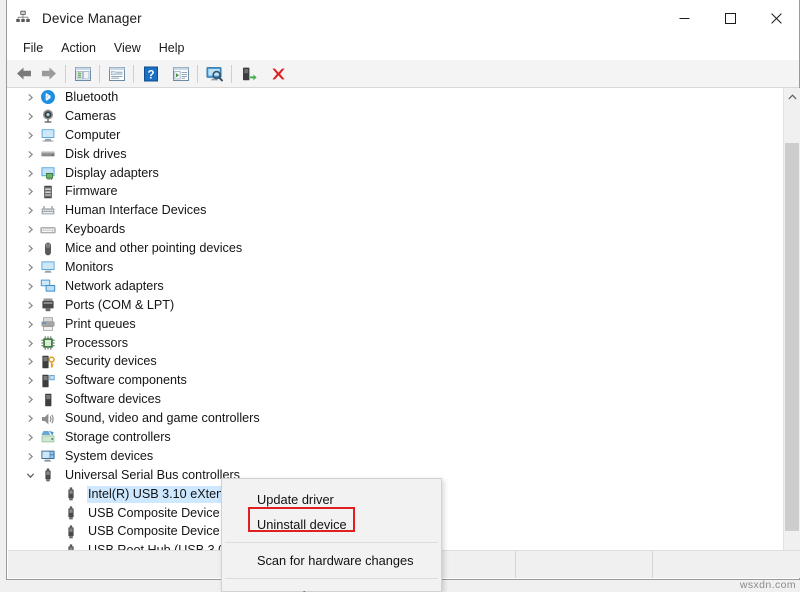 Image resolution: width=800 pixels, height=592 pixels. Describe the element at coordinates (395, 380) in the screenshot. I see `tree-item: Software components` at that location.